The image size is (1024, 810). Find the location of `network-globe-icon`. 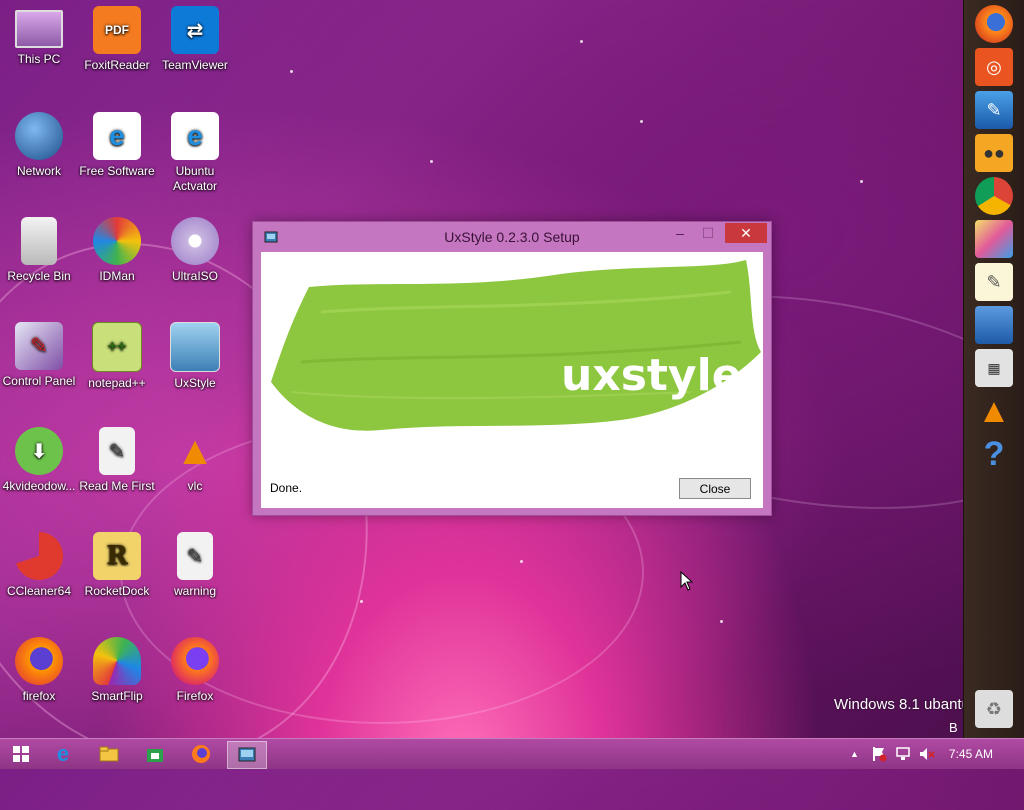

network-globe-icon is located at coordinates (39, 136).